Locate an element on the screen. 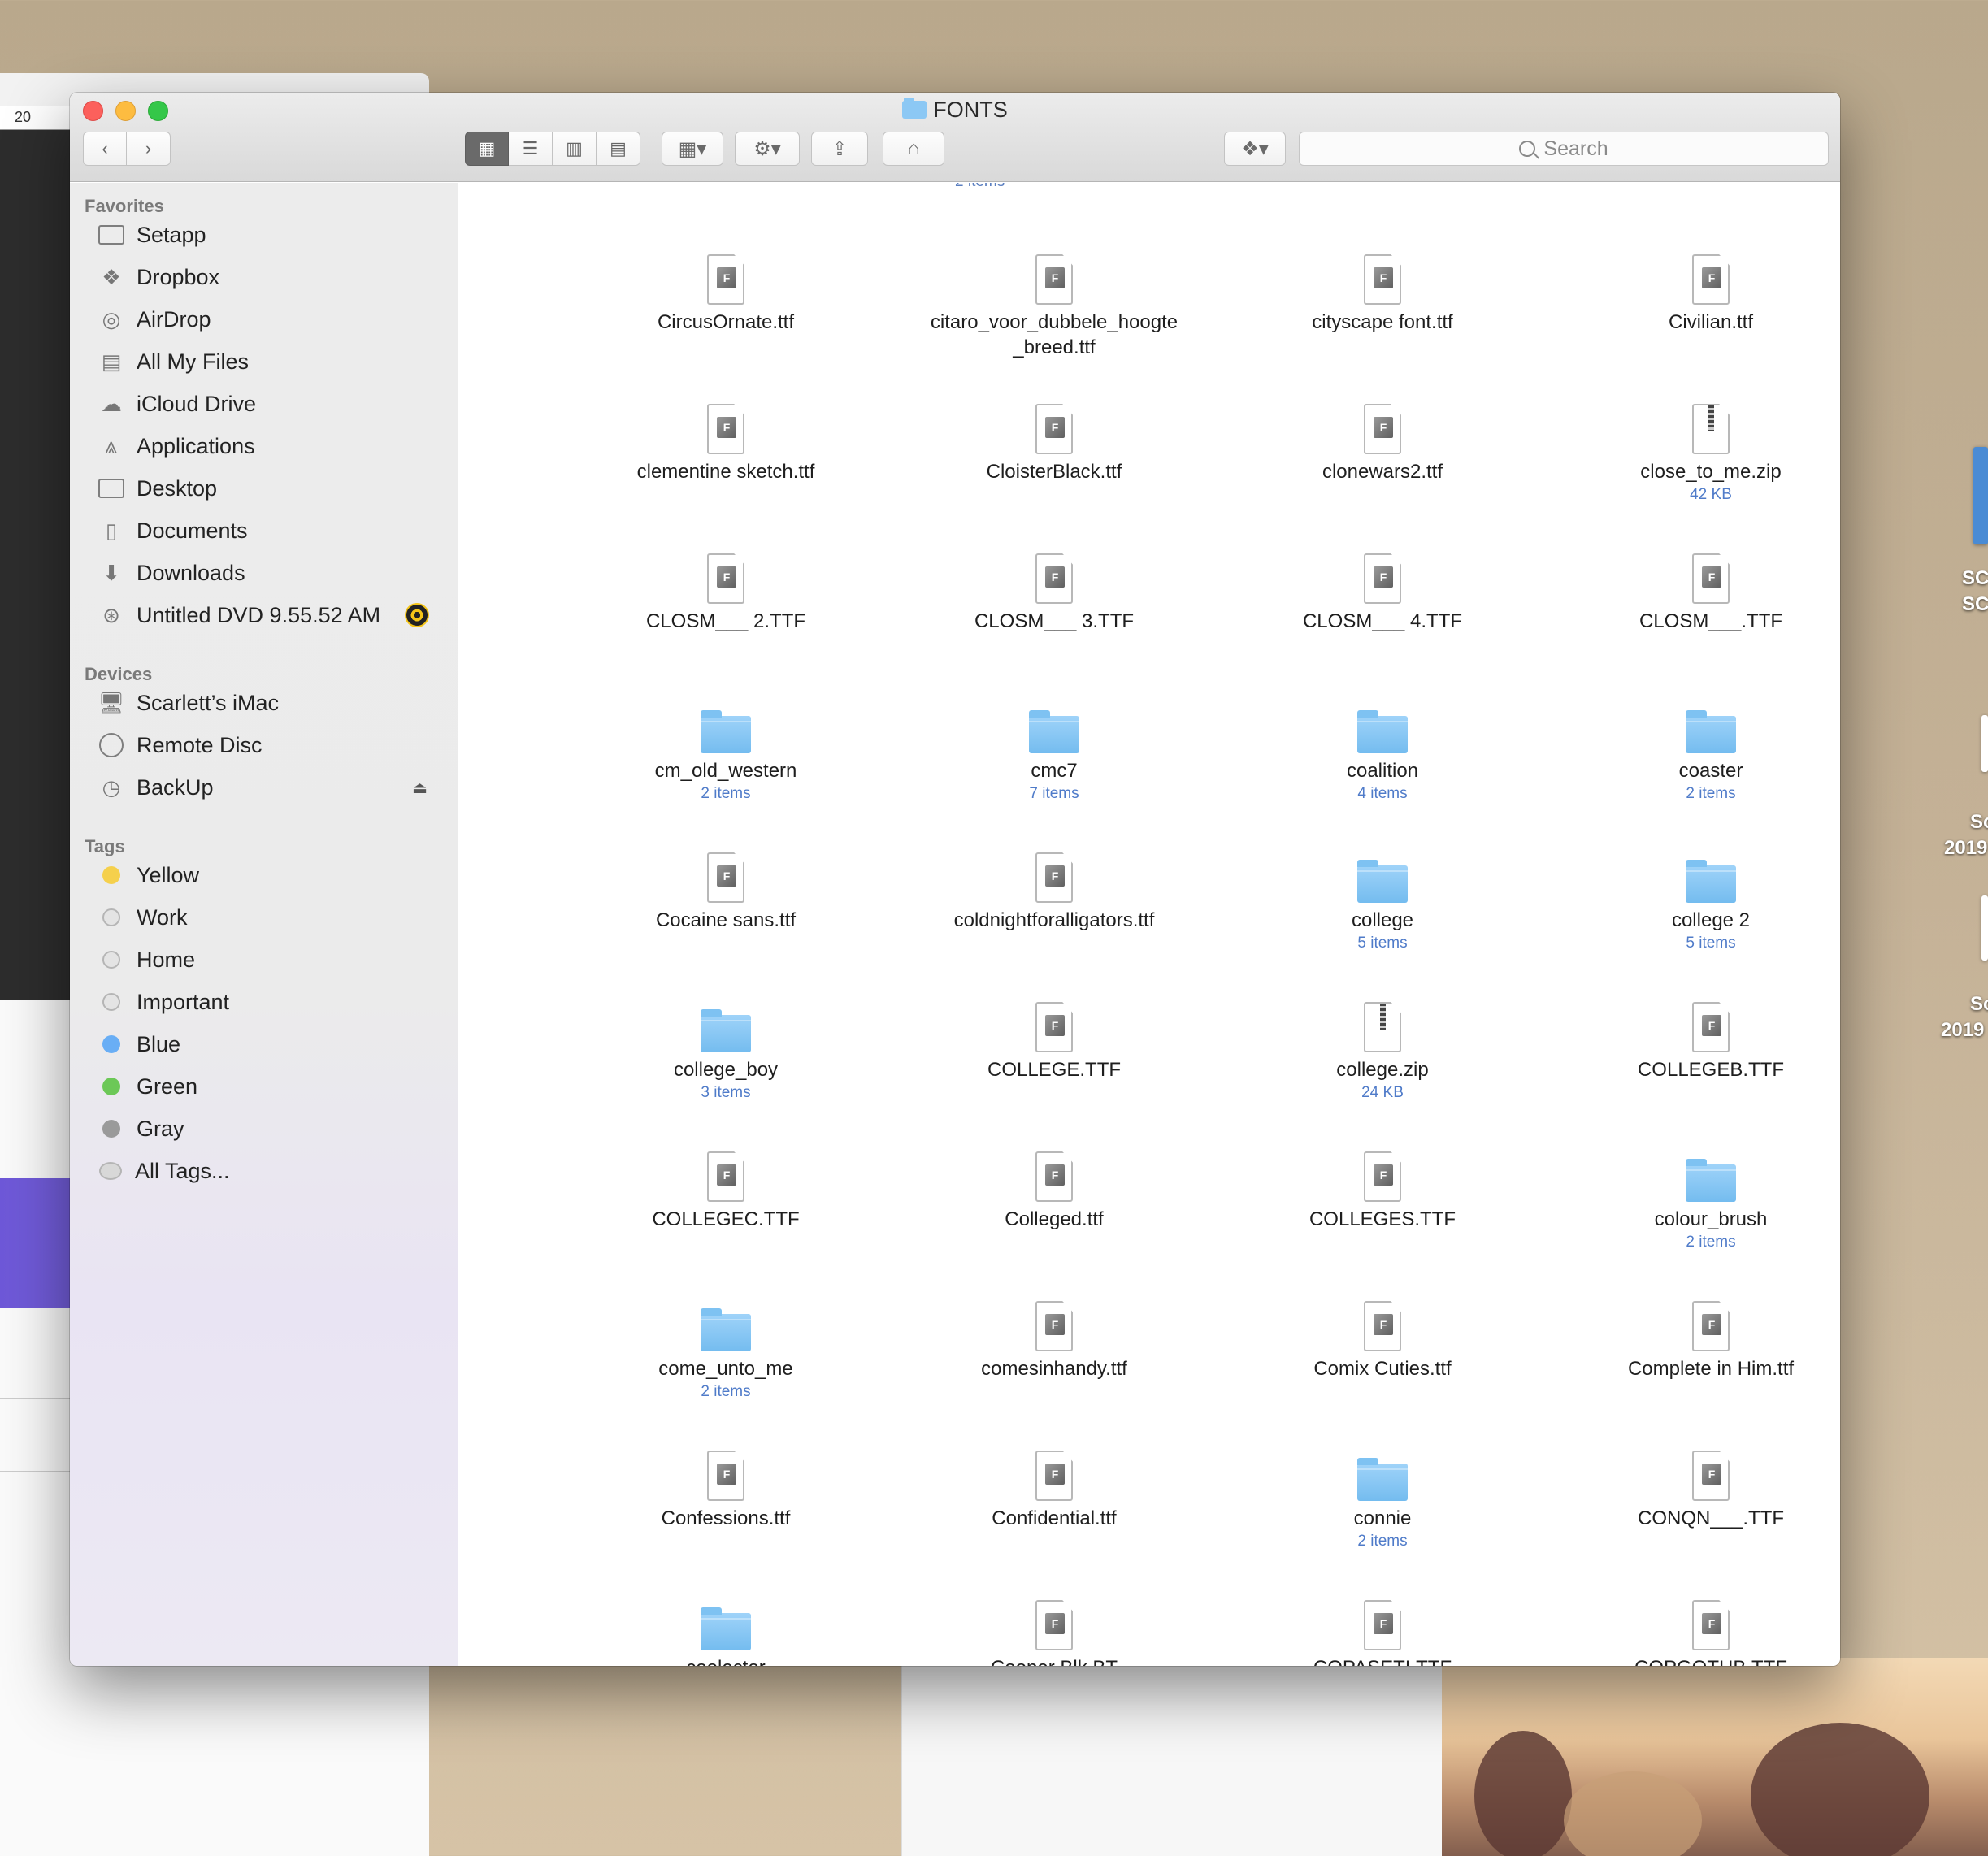 The image size is (1988, 1856). file-item: F CONQN___.TTF is located at coordinates (1694, 1483).